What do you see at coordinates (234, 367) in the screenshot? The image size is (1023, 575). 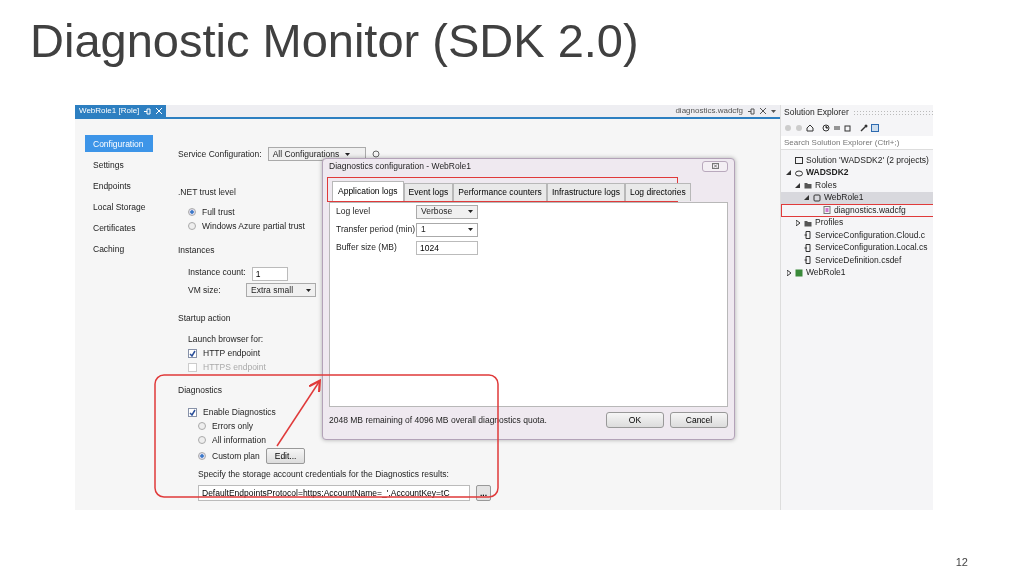 I see `option-label: HTTPS endpoint` at bounding box center [234, 367].